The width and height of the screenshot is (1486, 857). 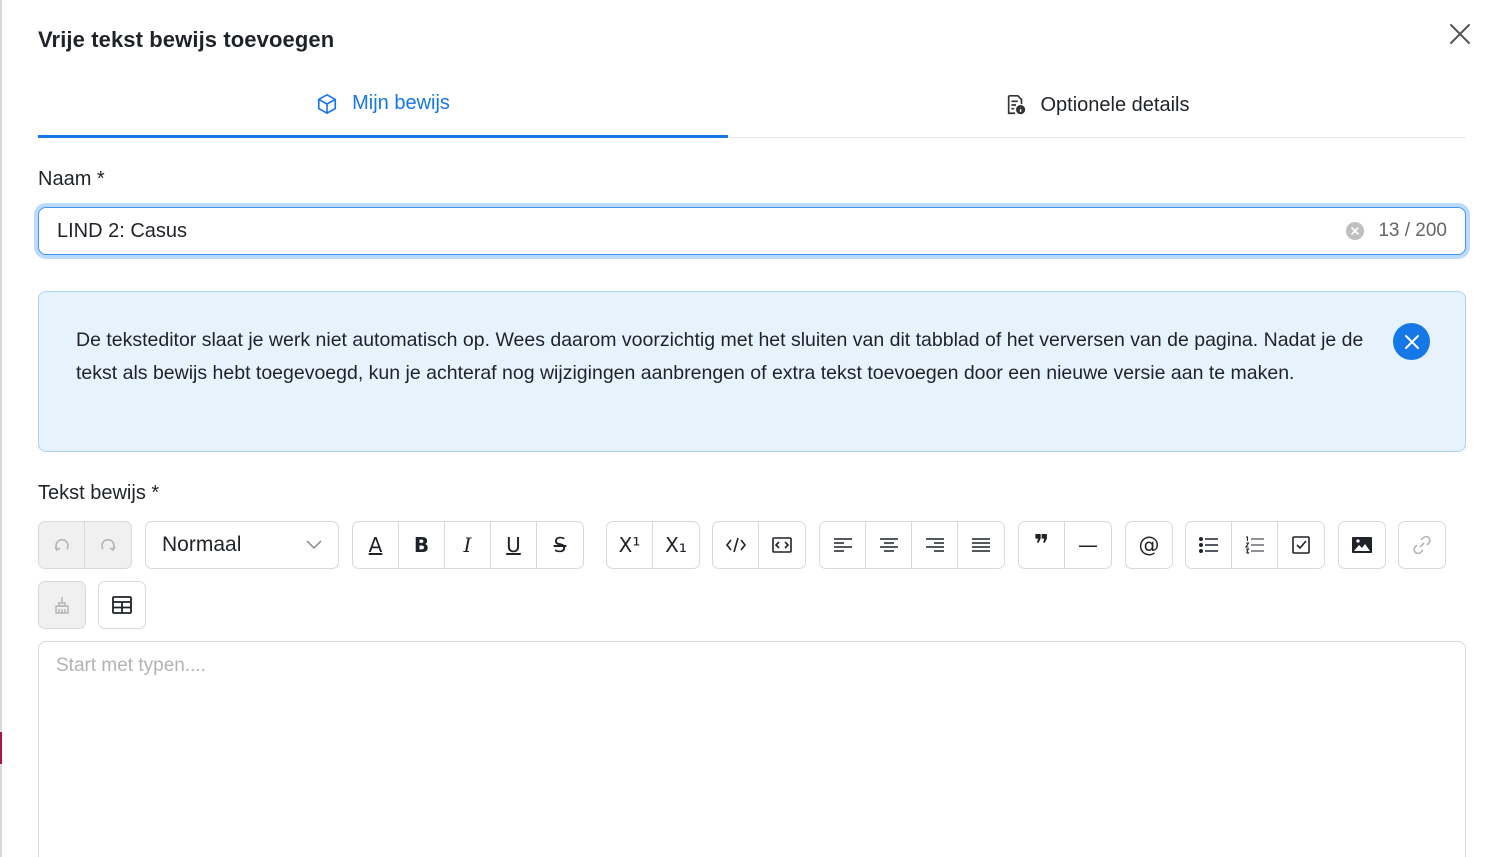 I want to click on code-block-button, so click(x=782, y=545).